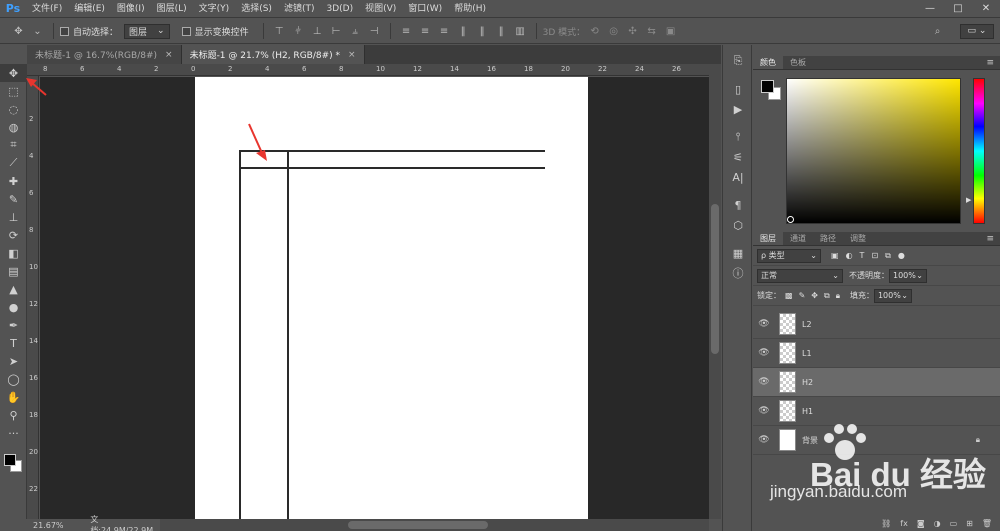 This screenshot has height=531, width=1000. Describe the element at coordinates (594, 31) in the screenshot. I see `3d-rotate-icon: ⟲` at that location.